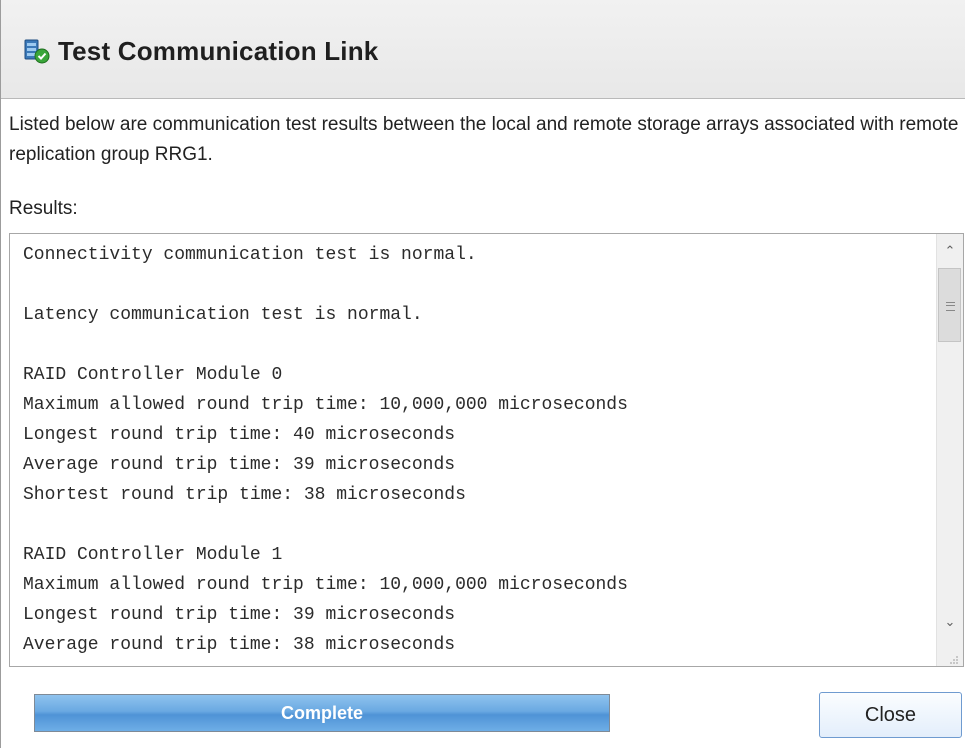 This screenshot has width=965, height=748. What do you see at coordinates (949, 450) in the screenshot?
I see `vertical-scrollbar: ⌃ ⌄` at bounding box center [949, 450].